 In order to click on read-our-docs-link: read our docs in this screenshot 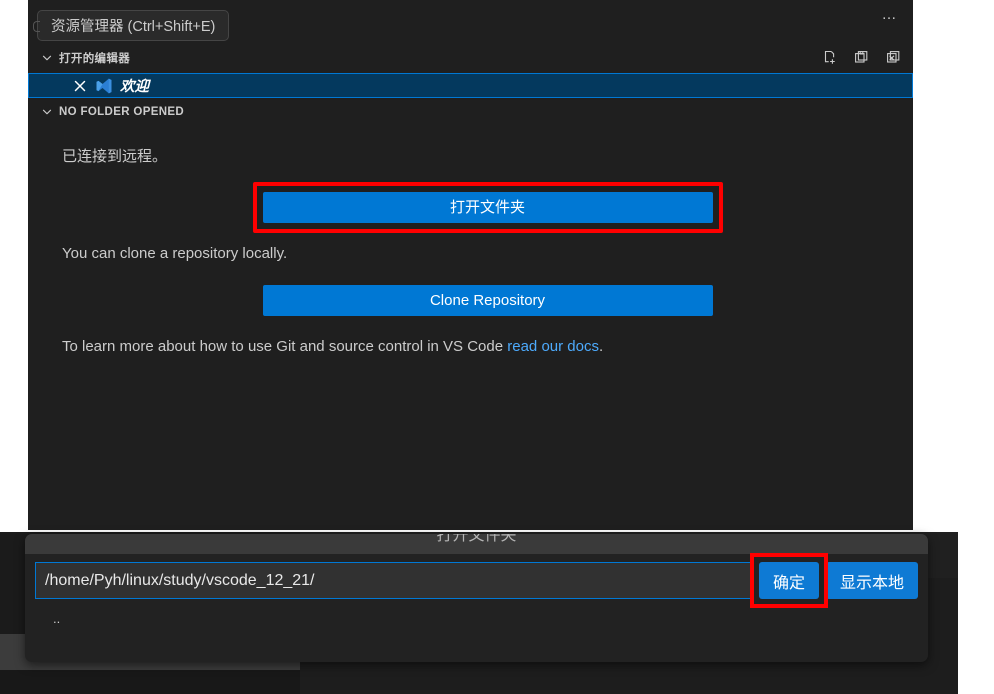, I will do `click(553, 346)`.